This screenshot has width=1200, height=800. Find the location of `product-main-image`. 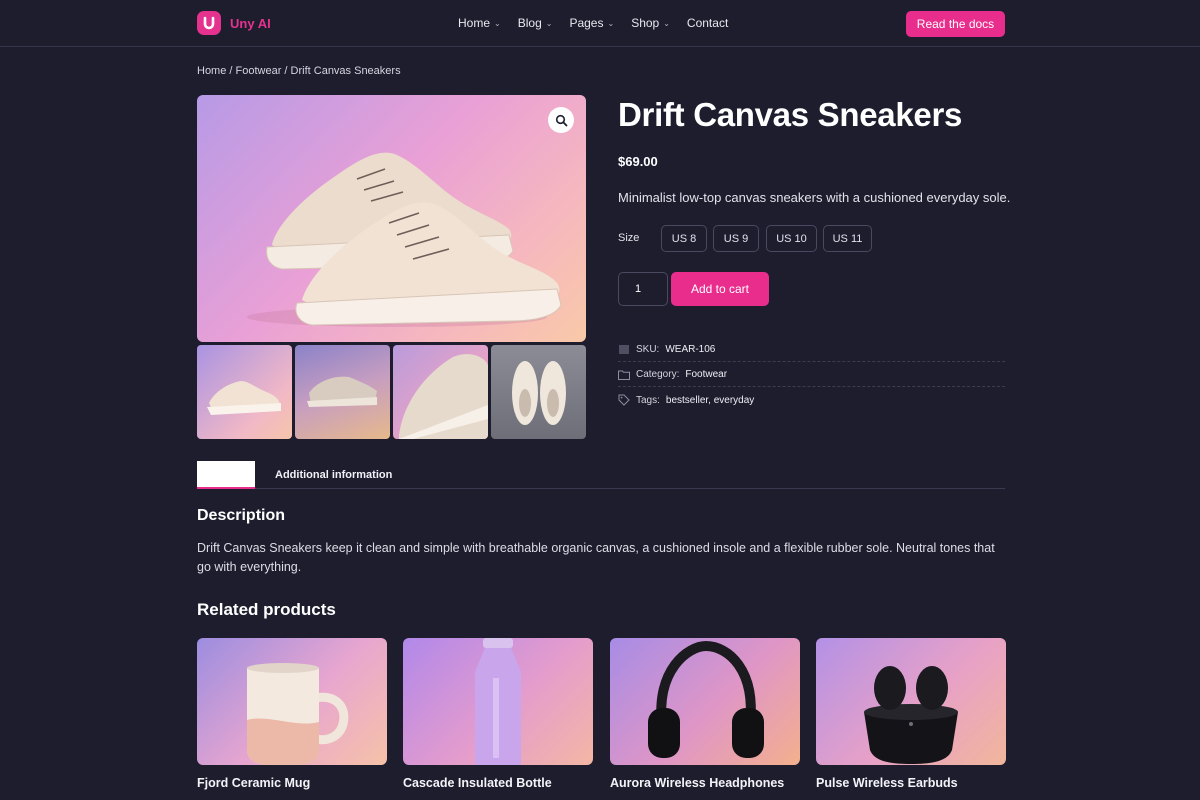

product-main-image is located at coordinates (391, 218).